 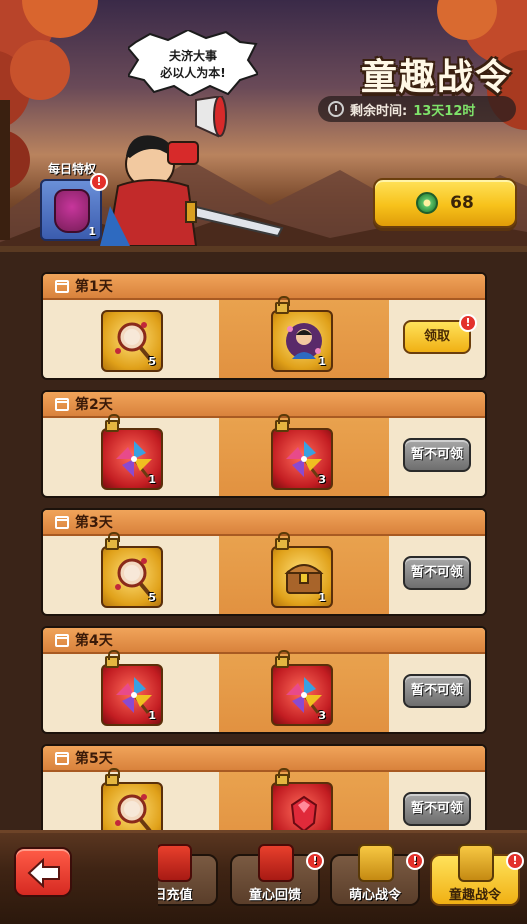 I want to click on gift-bag-icon, so click(x=72, y=211).